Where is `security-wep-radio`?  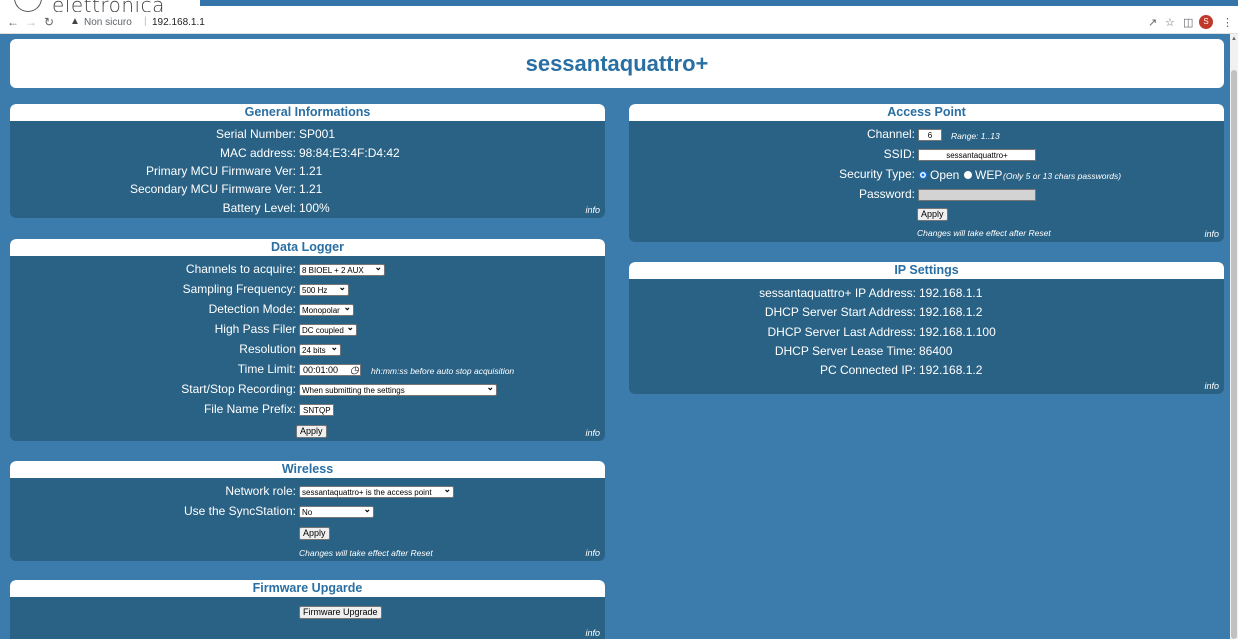 security-wep-radio is located at coordinates (968, 175).